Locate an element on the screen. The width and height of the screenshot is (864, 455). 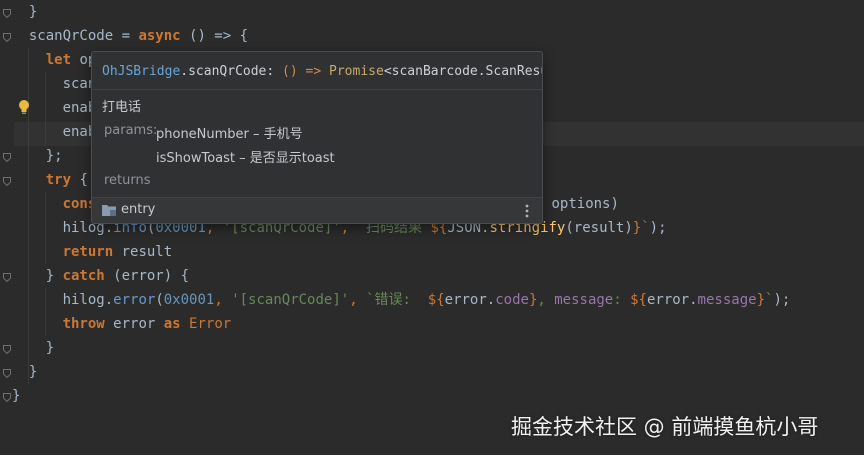
params-label: params: is located at coordinates (131, 130).